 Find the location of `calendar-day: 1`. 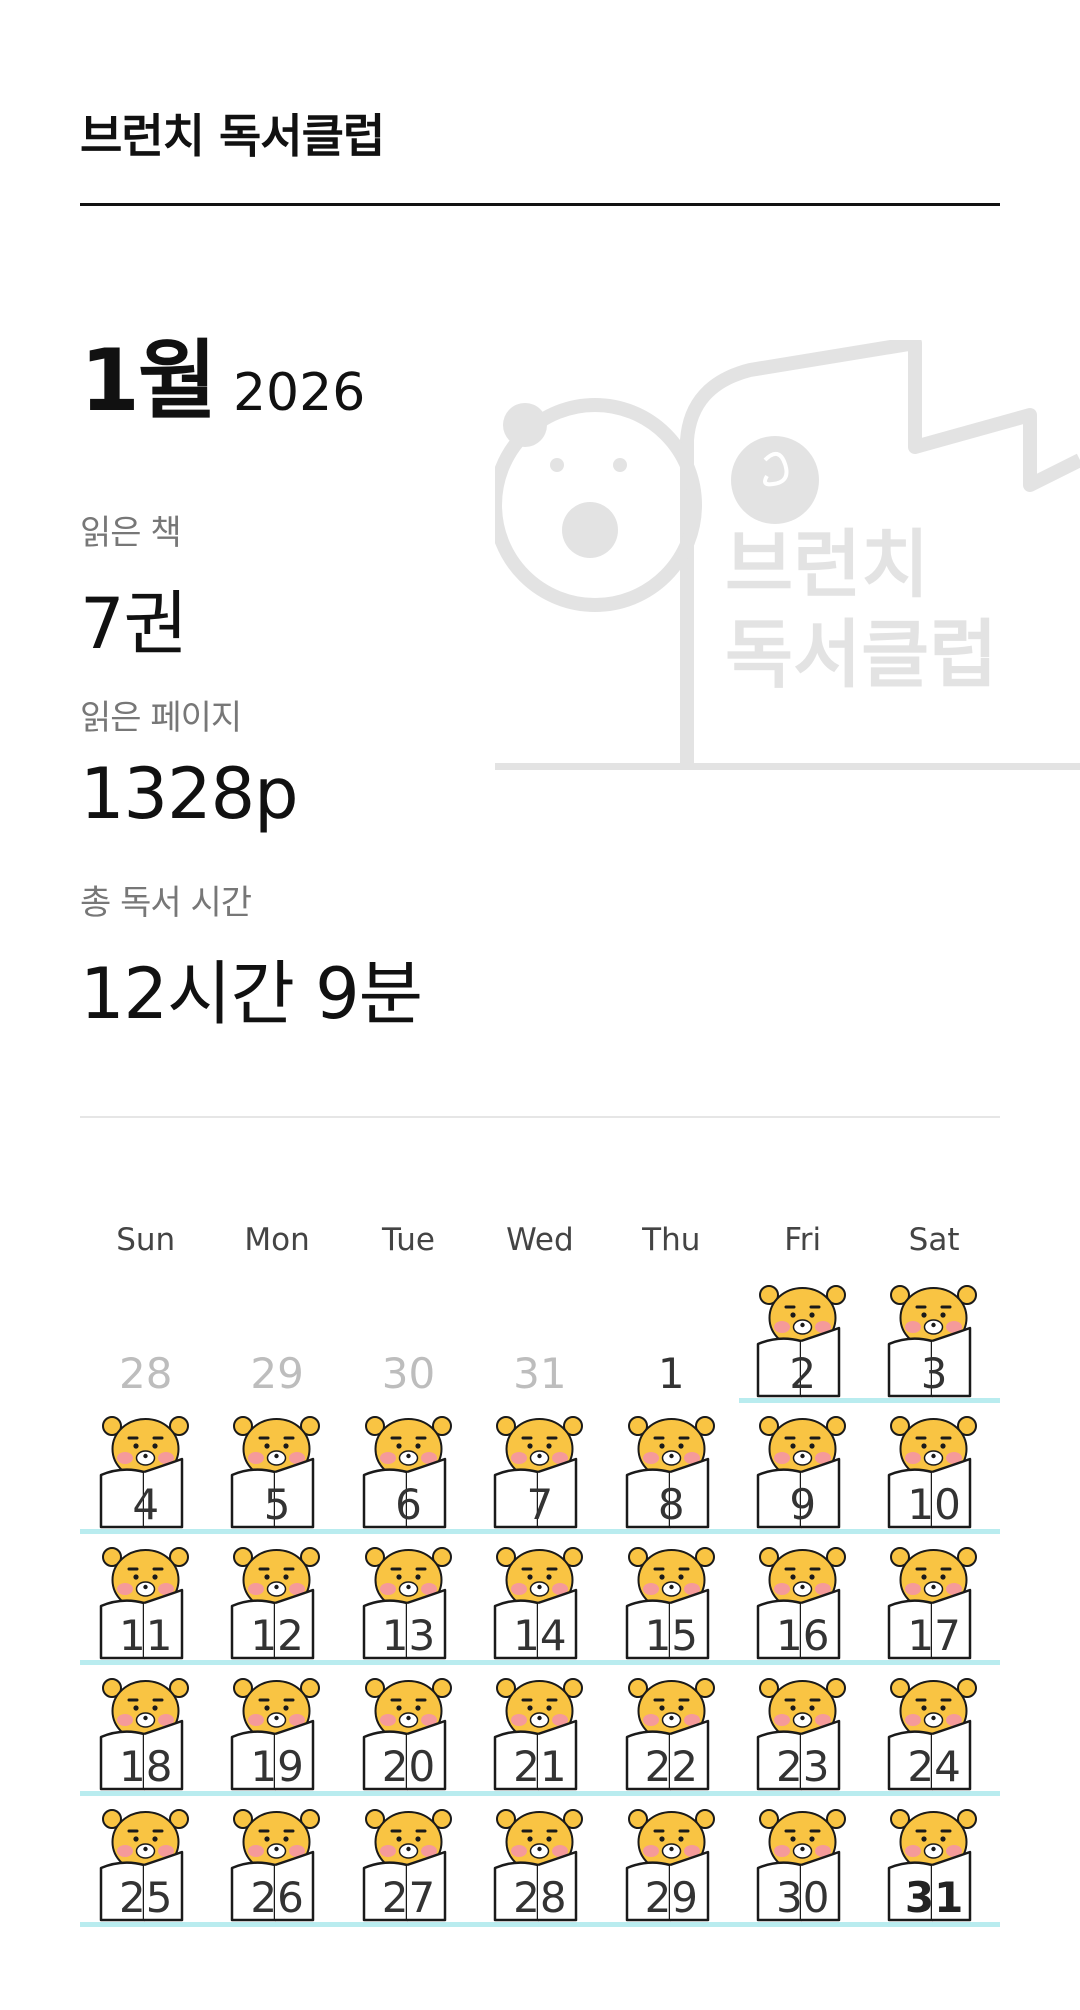

calendar-day: 1 is located at coordinates (671, 1345).